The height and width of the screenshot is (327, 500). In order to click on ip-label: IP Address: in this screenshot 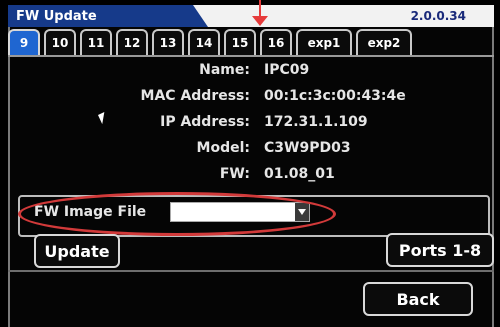, I will do `click(205, 122)`.